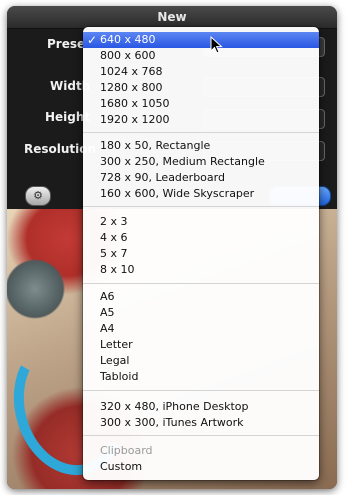 The height and width of the screenshot is (495, 347). What do you see at coordinates (201, 407) in the screenshot?
I see `menu-item-iphone-desktop: 320 x 480, iPhone Desktop` at bounding box center [201, 407].